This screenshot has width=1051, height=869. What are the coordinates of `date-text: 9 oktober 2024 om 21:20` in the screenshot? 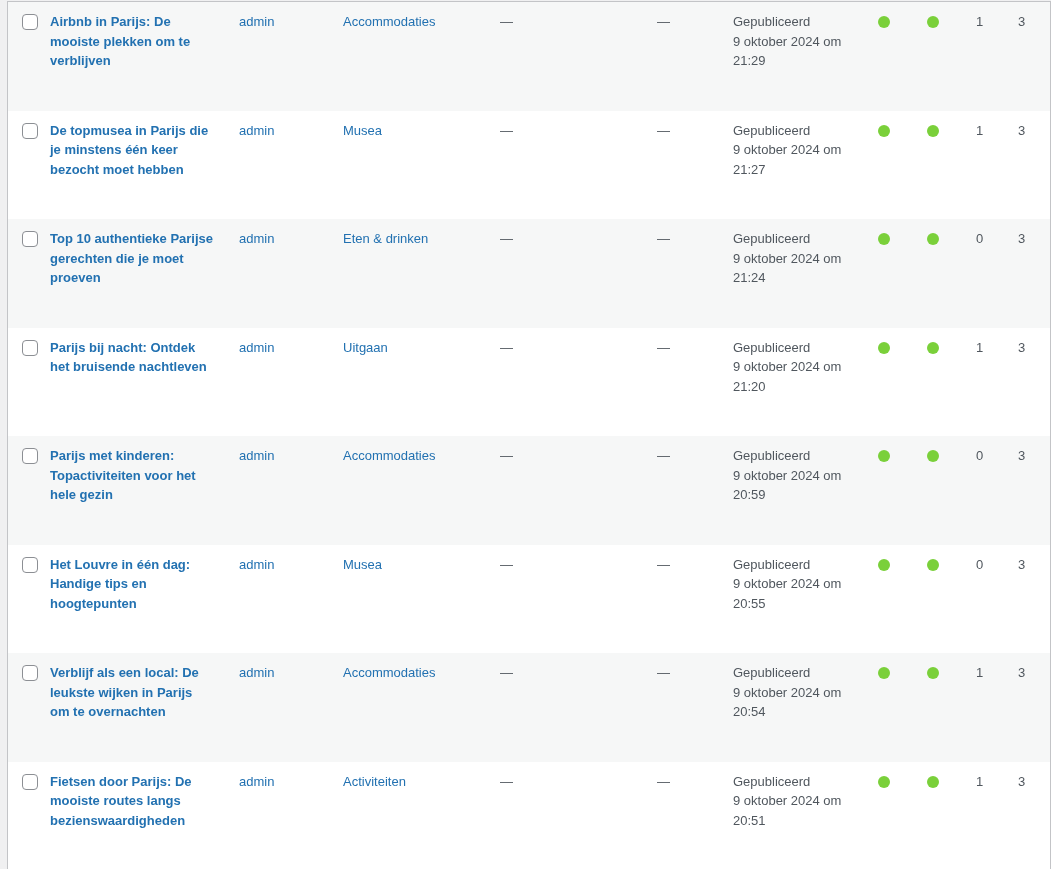 It's located at (788, 377).